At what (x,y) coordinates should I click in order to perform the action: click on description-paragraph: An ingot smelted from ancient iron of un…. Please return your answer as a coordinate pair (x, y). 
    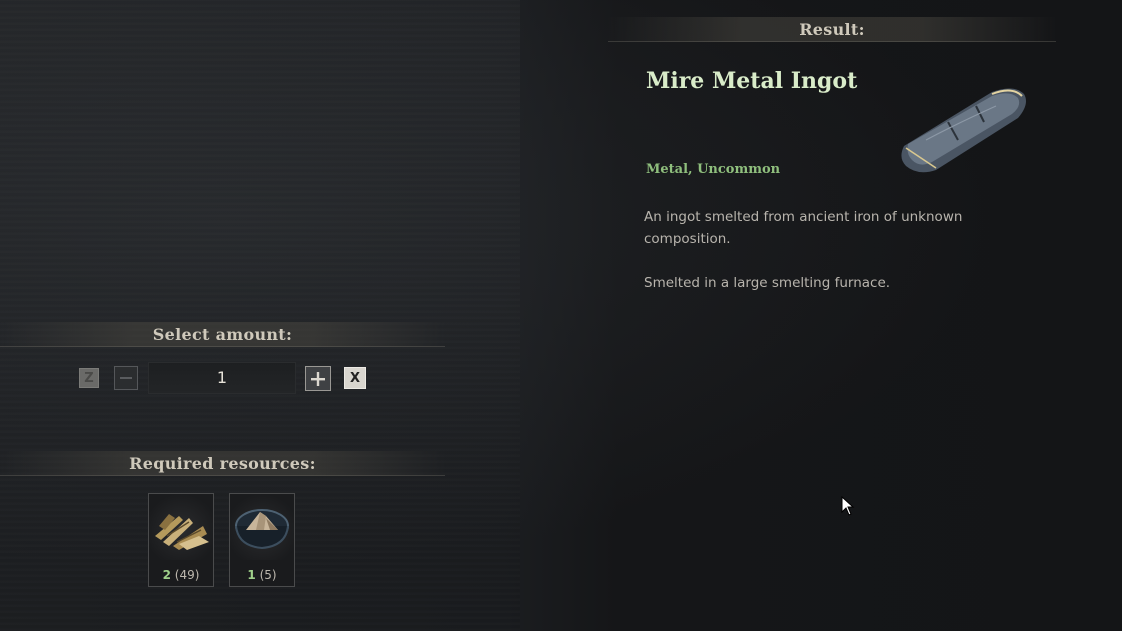
    Looking at the image, I should click on (803, 228).